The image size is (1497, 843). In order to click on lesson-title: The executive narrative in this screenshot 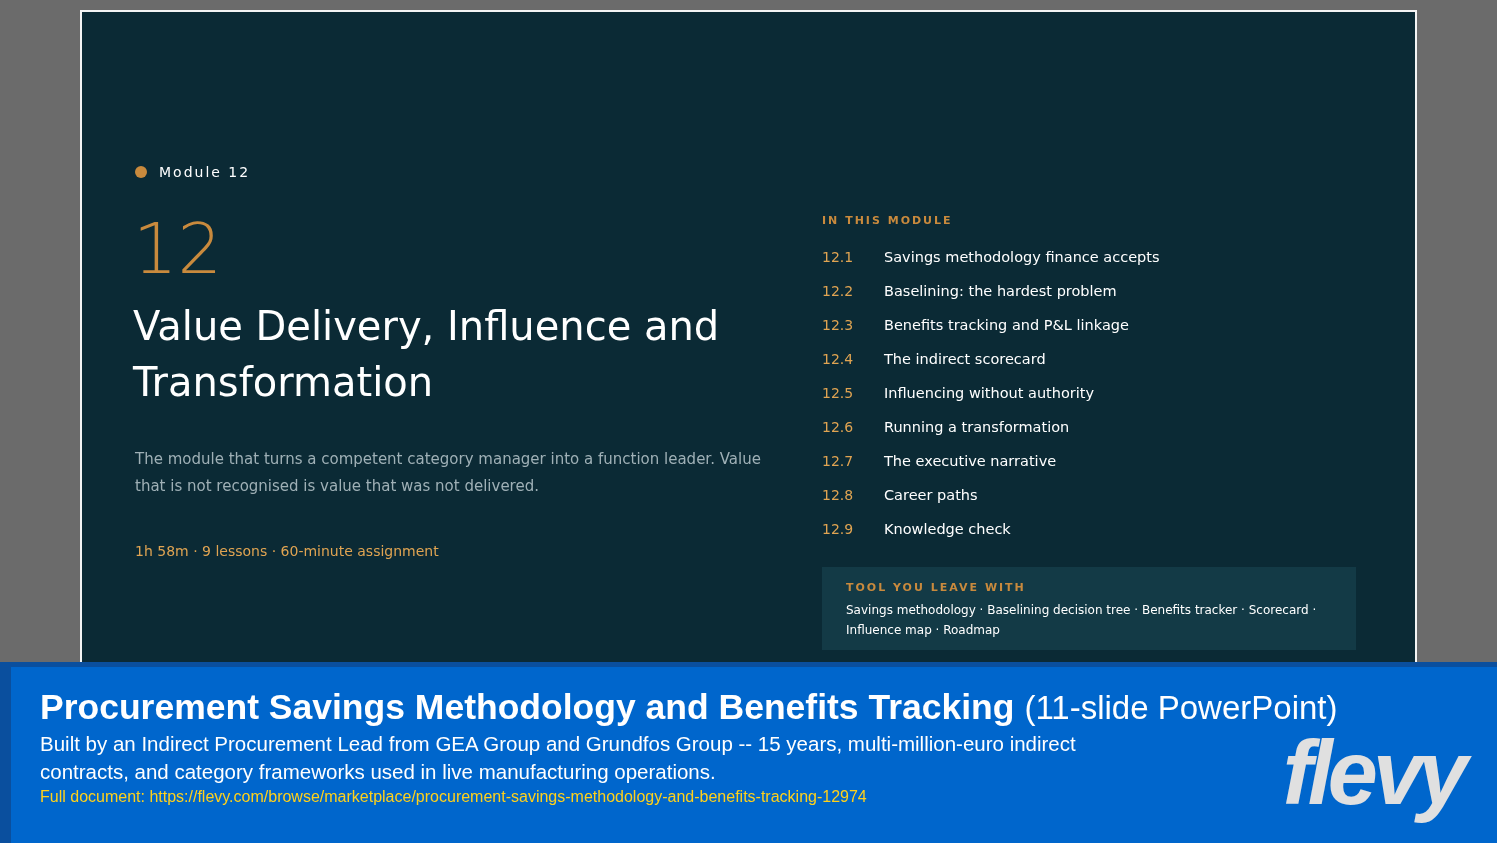, I will do `click(970, 461)`.